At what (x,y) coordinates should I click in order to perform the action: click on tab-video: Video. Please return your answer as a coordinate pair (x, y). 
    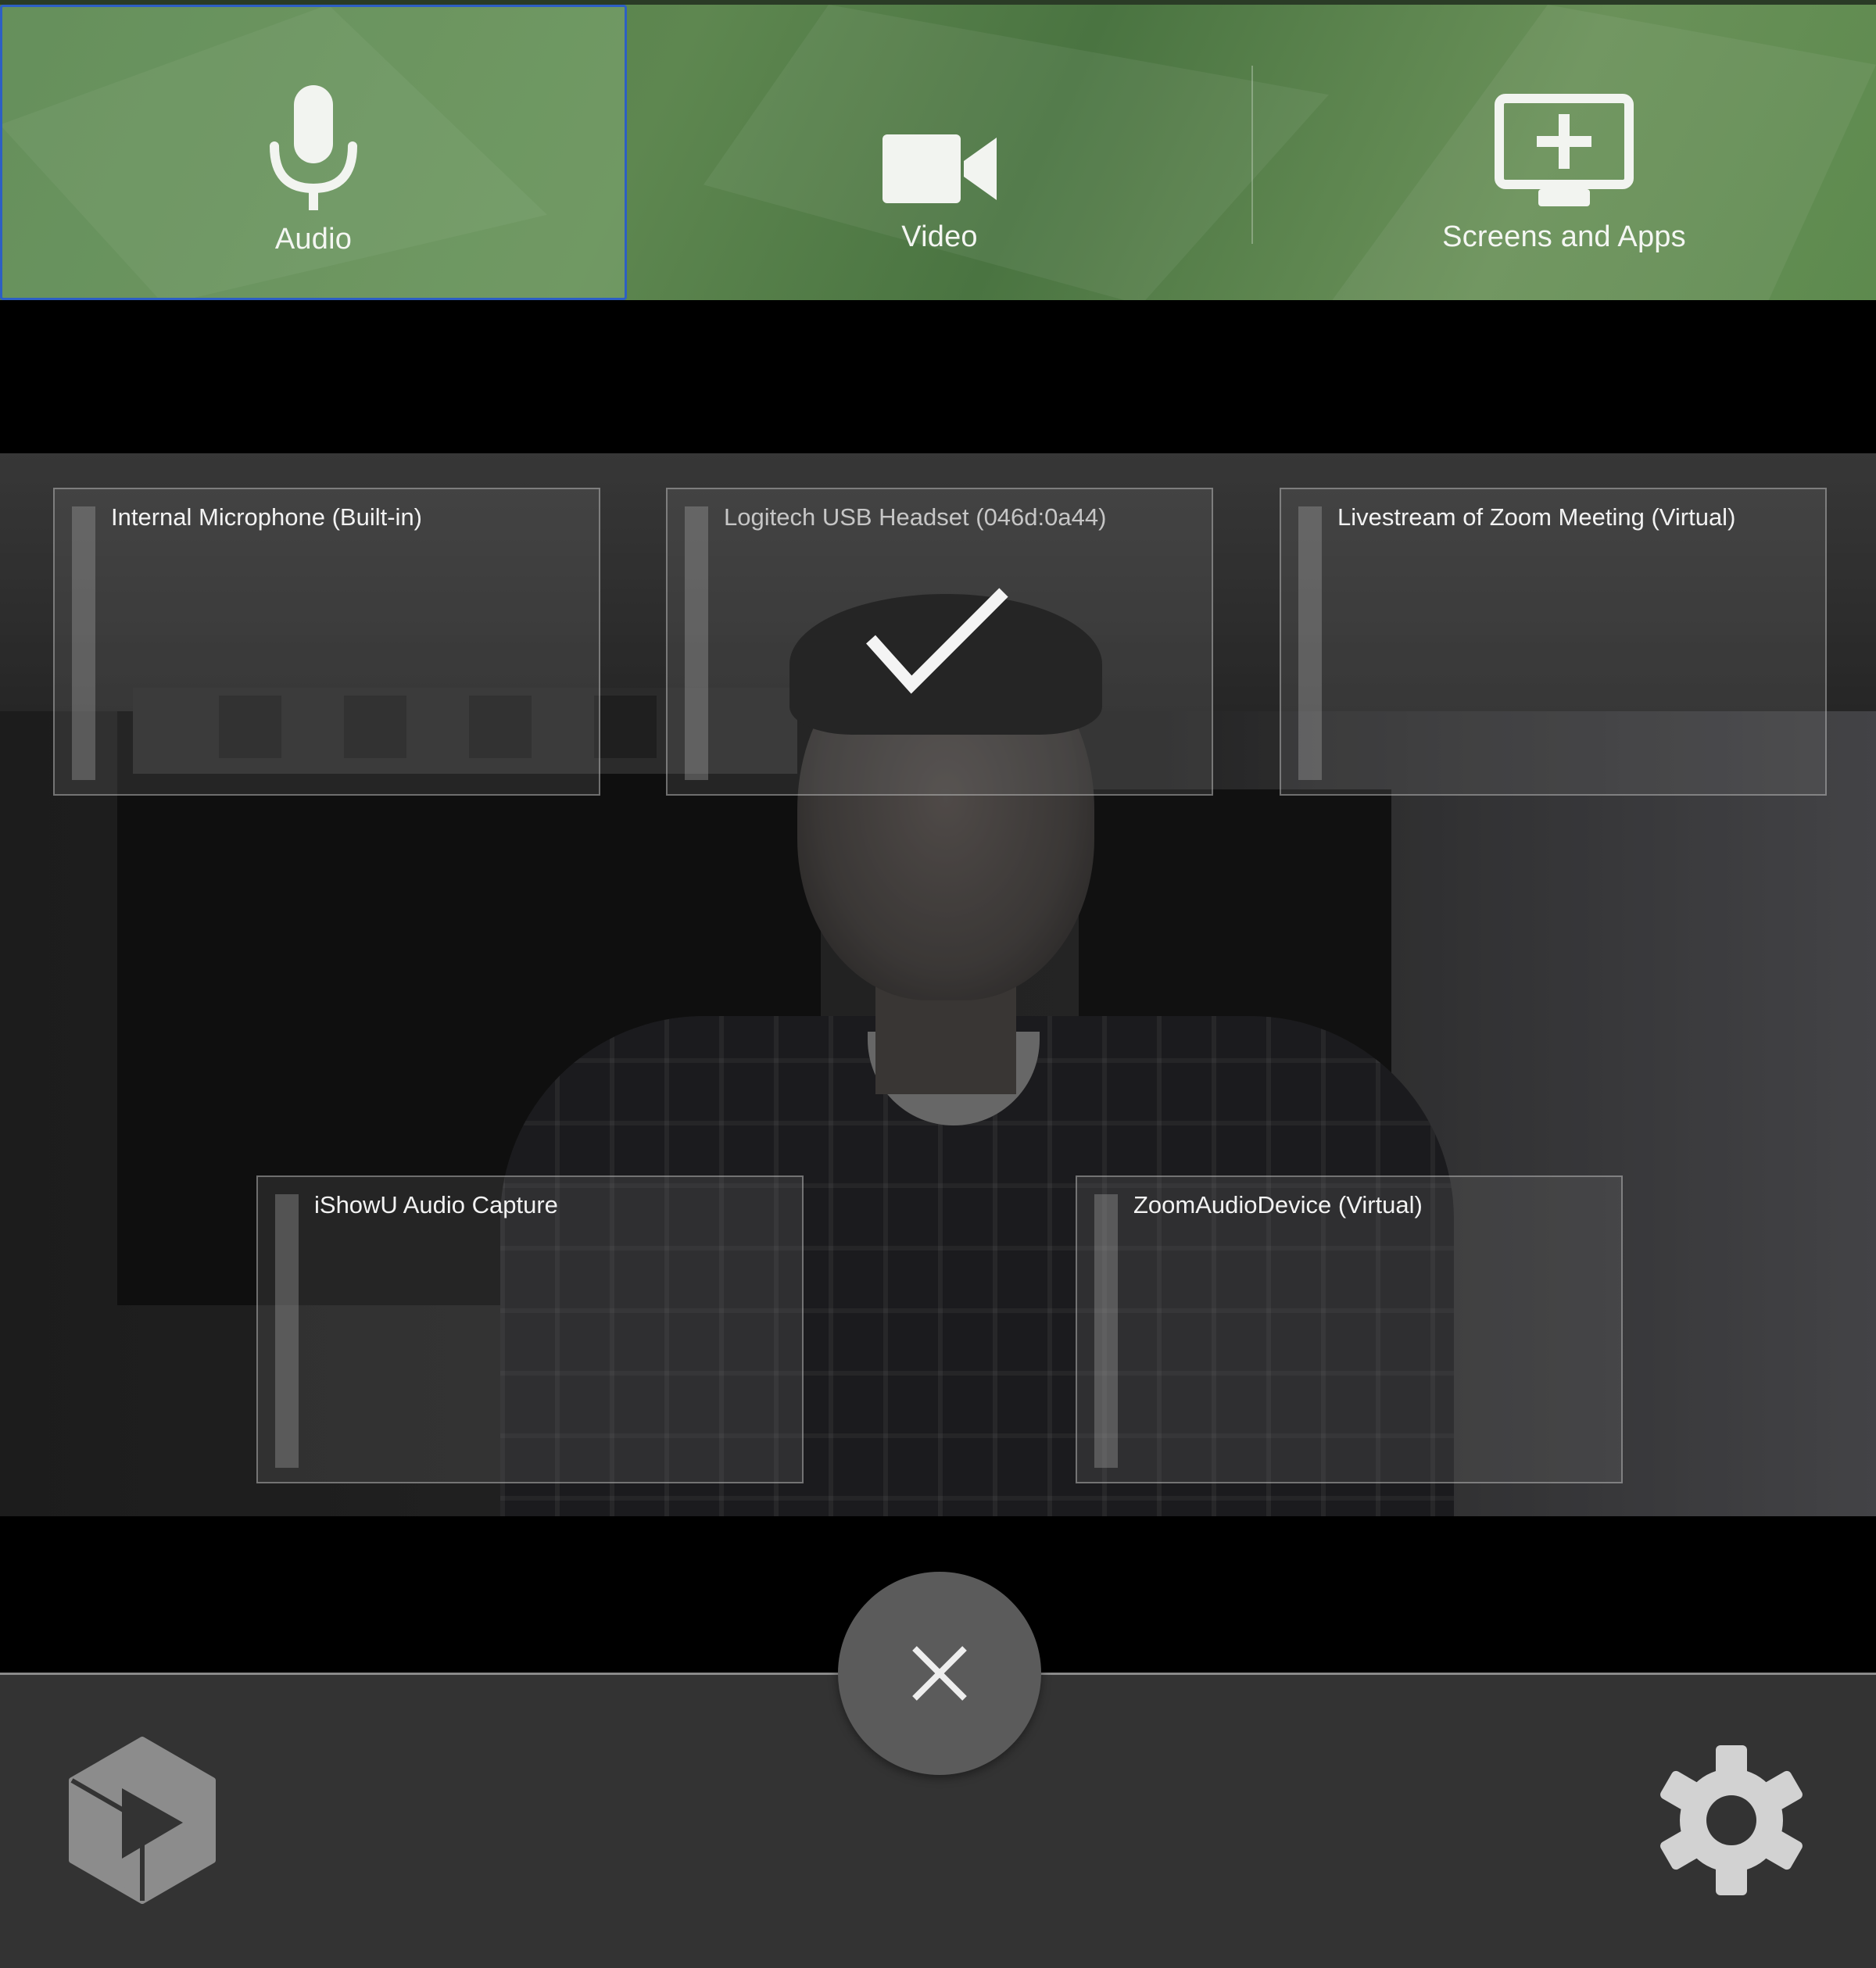
    Looking at the image, I should click on (939, 152).